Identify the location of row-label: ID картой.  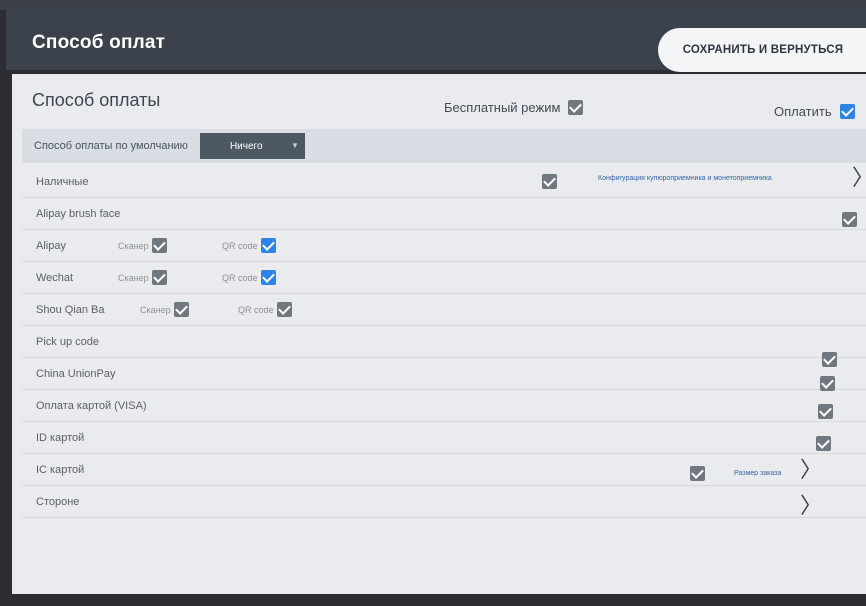
(60, 437).